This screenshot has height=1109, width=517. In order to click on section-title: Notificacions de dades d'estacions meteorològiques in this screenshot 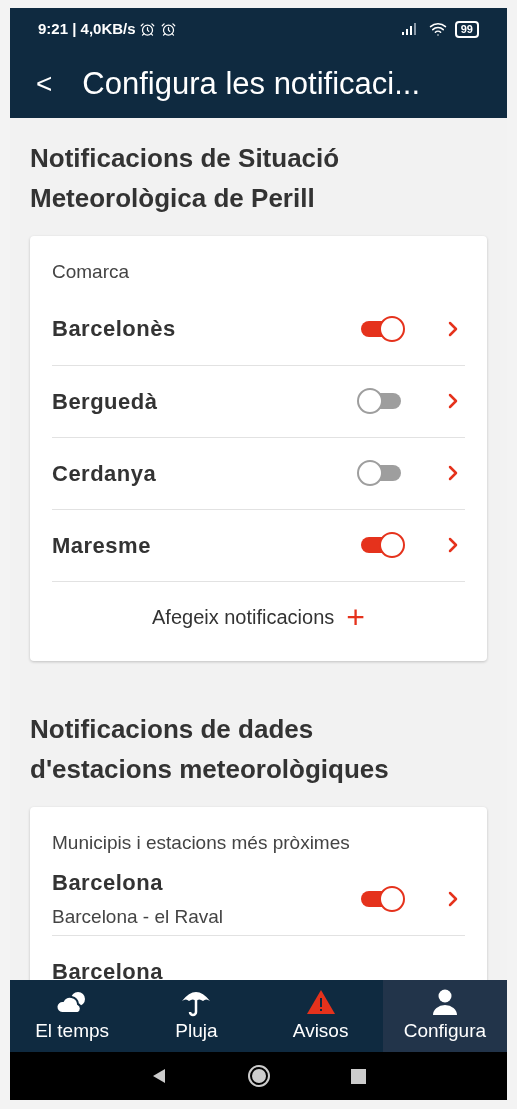, I will do `click(210, 749)`.